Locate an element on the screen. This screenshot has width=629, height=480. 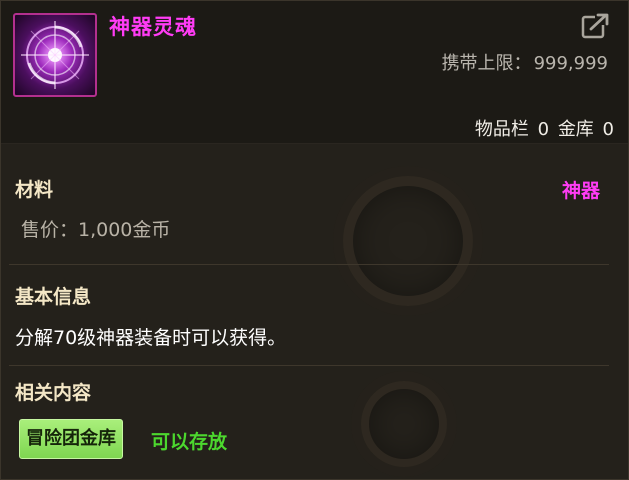
item-description: 分解70级神器装备时可以获得。 is located at coordinates (151, 338).